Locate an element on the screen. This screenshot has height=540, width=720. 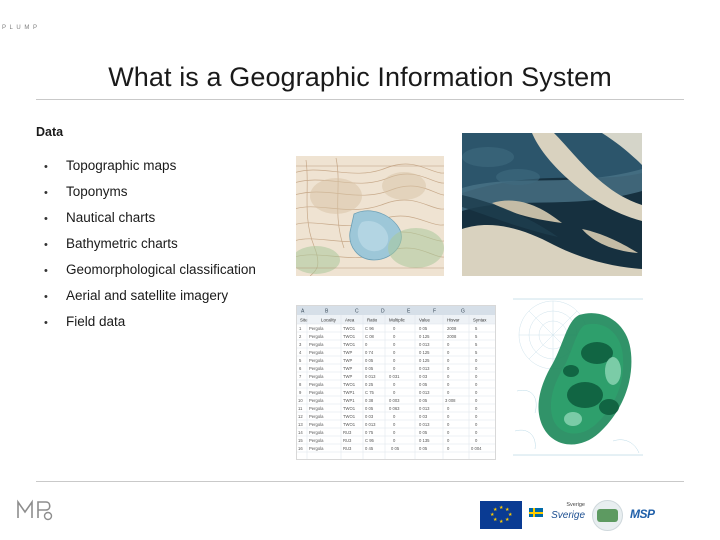
svg-text: 0 75 is located at coordinates (369, 432).